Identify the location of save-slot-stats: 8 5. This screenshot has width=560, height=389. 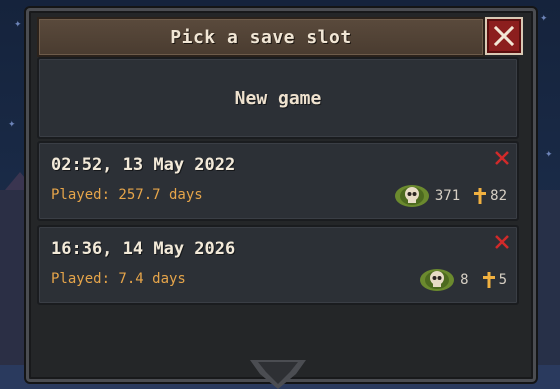
(462, 280).